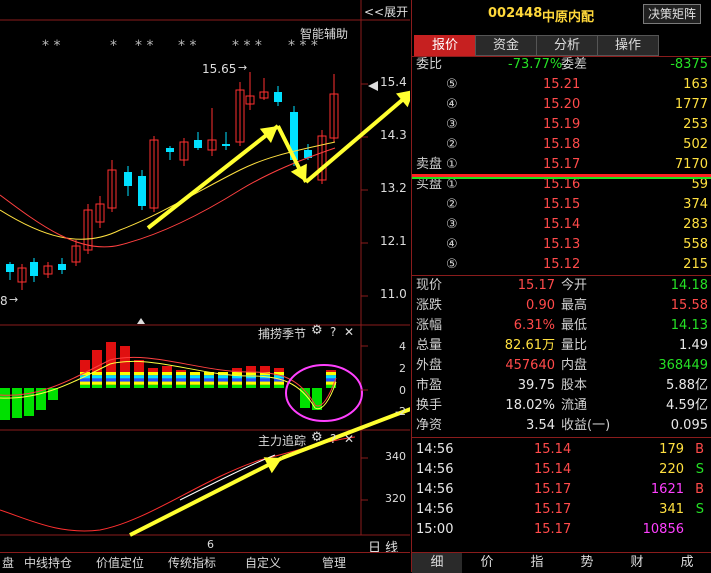 The width and height of the screenshot is (711, 573). Describe the element at coordinates (429, 325) in the screenshot. I see `stat-label: 涨幅` at that location.